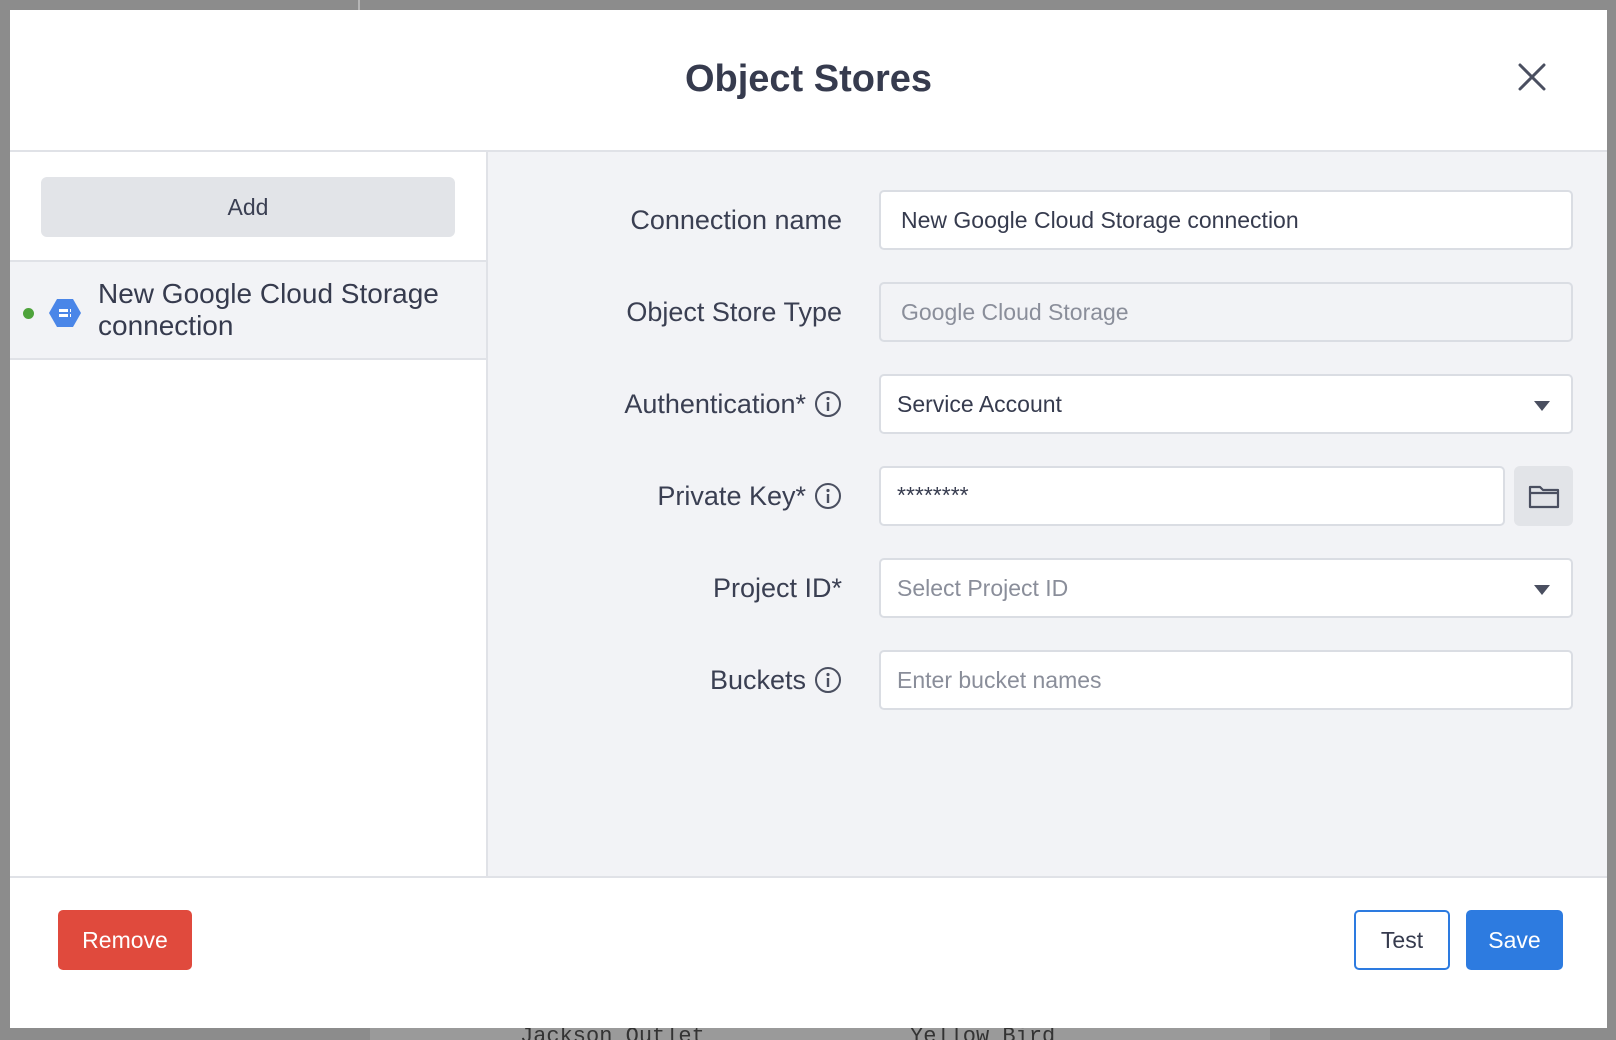  I want to click on buckets-label: Buckets, so click(776, 680).